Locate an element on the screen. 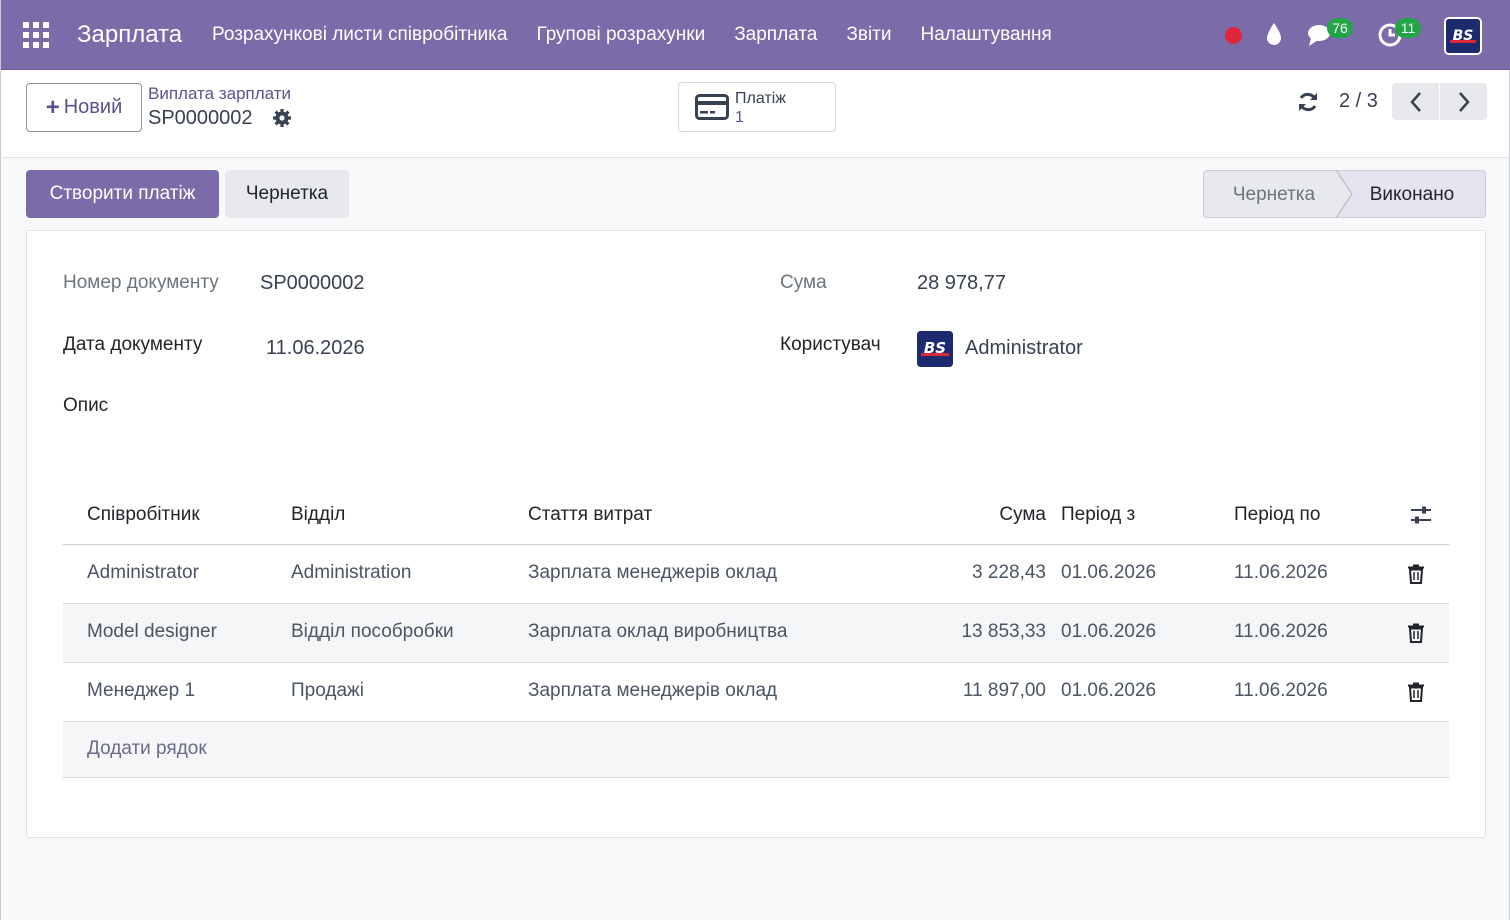 This screenshot has height=920, width=1510. doc-number-label: Номер документу is located at coordinates (141, 282).